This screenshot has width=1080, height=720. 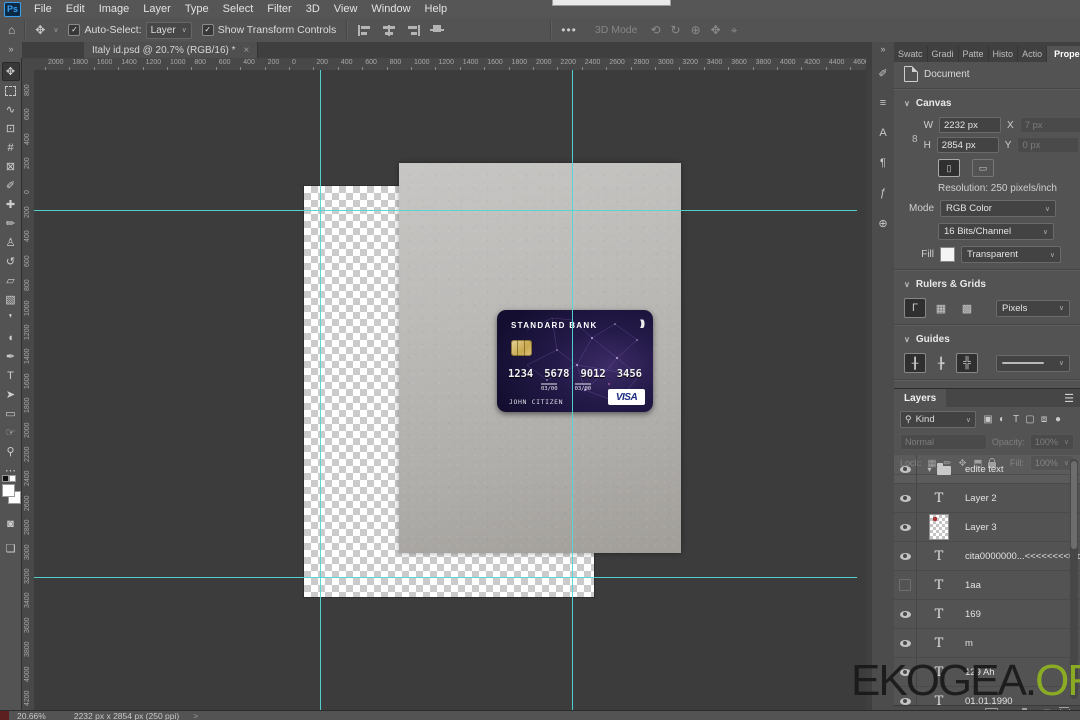 I want to click on filter-type-layers-icon: T, so click(x=1016, y=419).